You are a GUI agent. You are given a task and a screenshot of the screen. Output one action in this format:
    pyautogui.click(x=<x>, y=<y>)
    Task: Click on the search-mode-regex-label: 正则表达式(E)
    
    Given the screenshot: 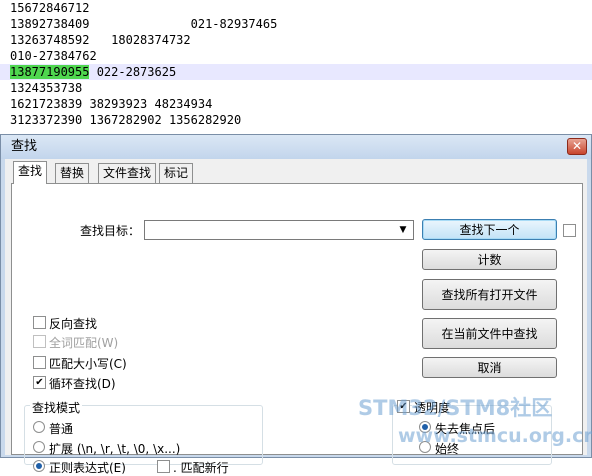 What is the action you would take?
    pyautogui.click(x=87, y=468)
    